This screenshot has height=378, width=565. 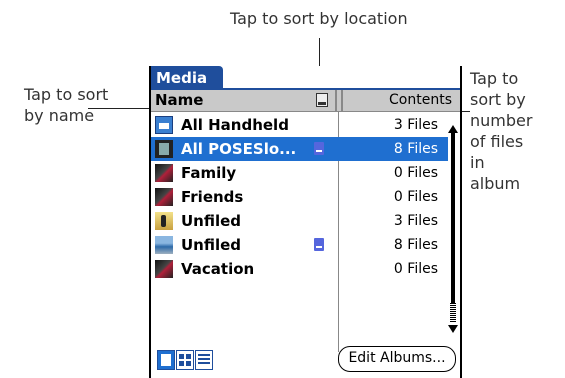 I want to click on callout-right-line: Tap to, so click(x=494, y=78).